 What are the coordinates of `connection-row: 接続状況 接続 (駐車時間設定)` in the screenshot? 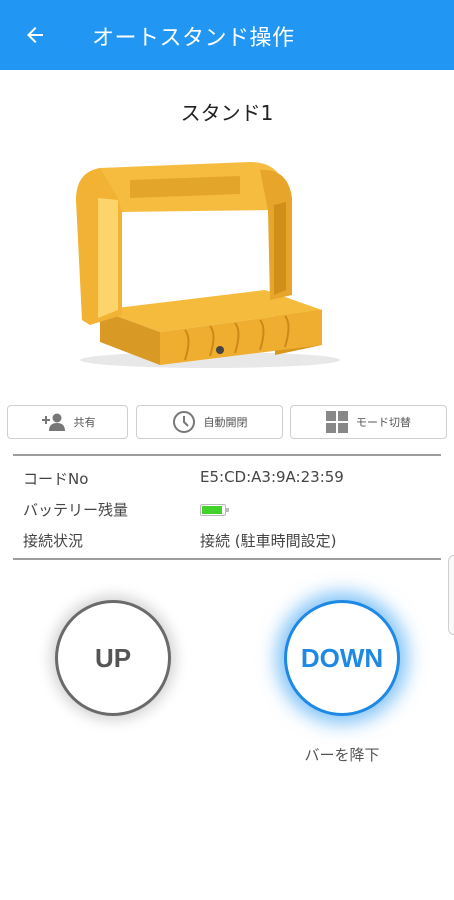 It's located at (228, 542).